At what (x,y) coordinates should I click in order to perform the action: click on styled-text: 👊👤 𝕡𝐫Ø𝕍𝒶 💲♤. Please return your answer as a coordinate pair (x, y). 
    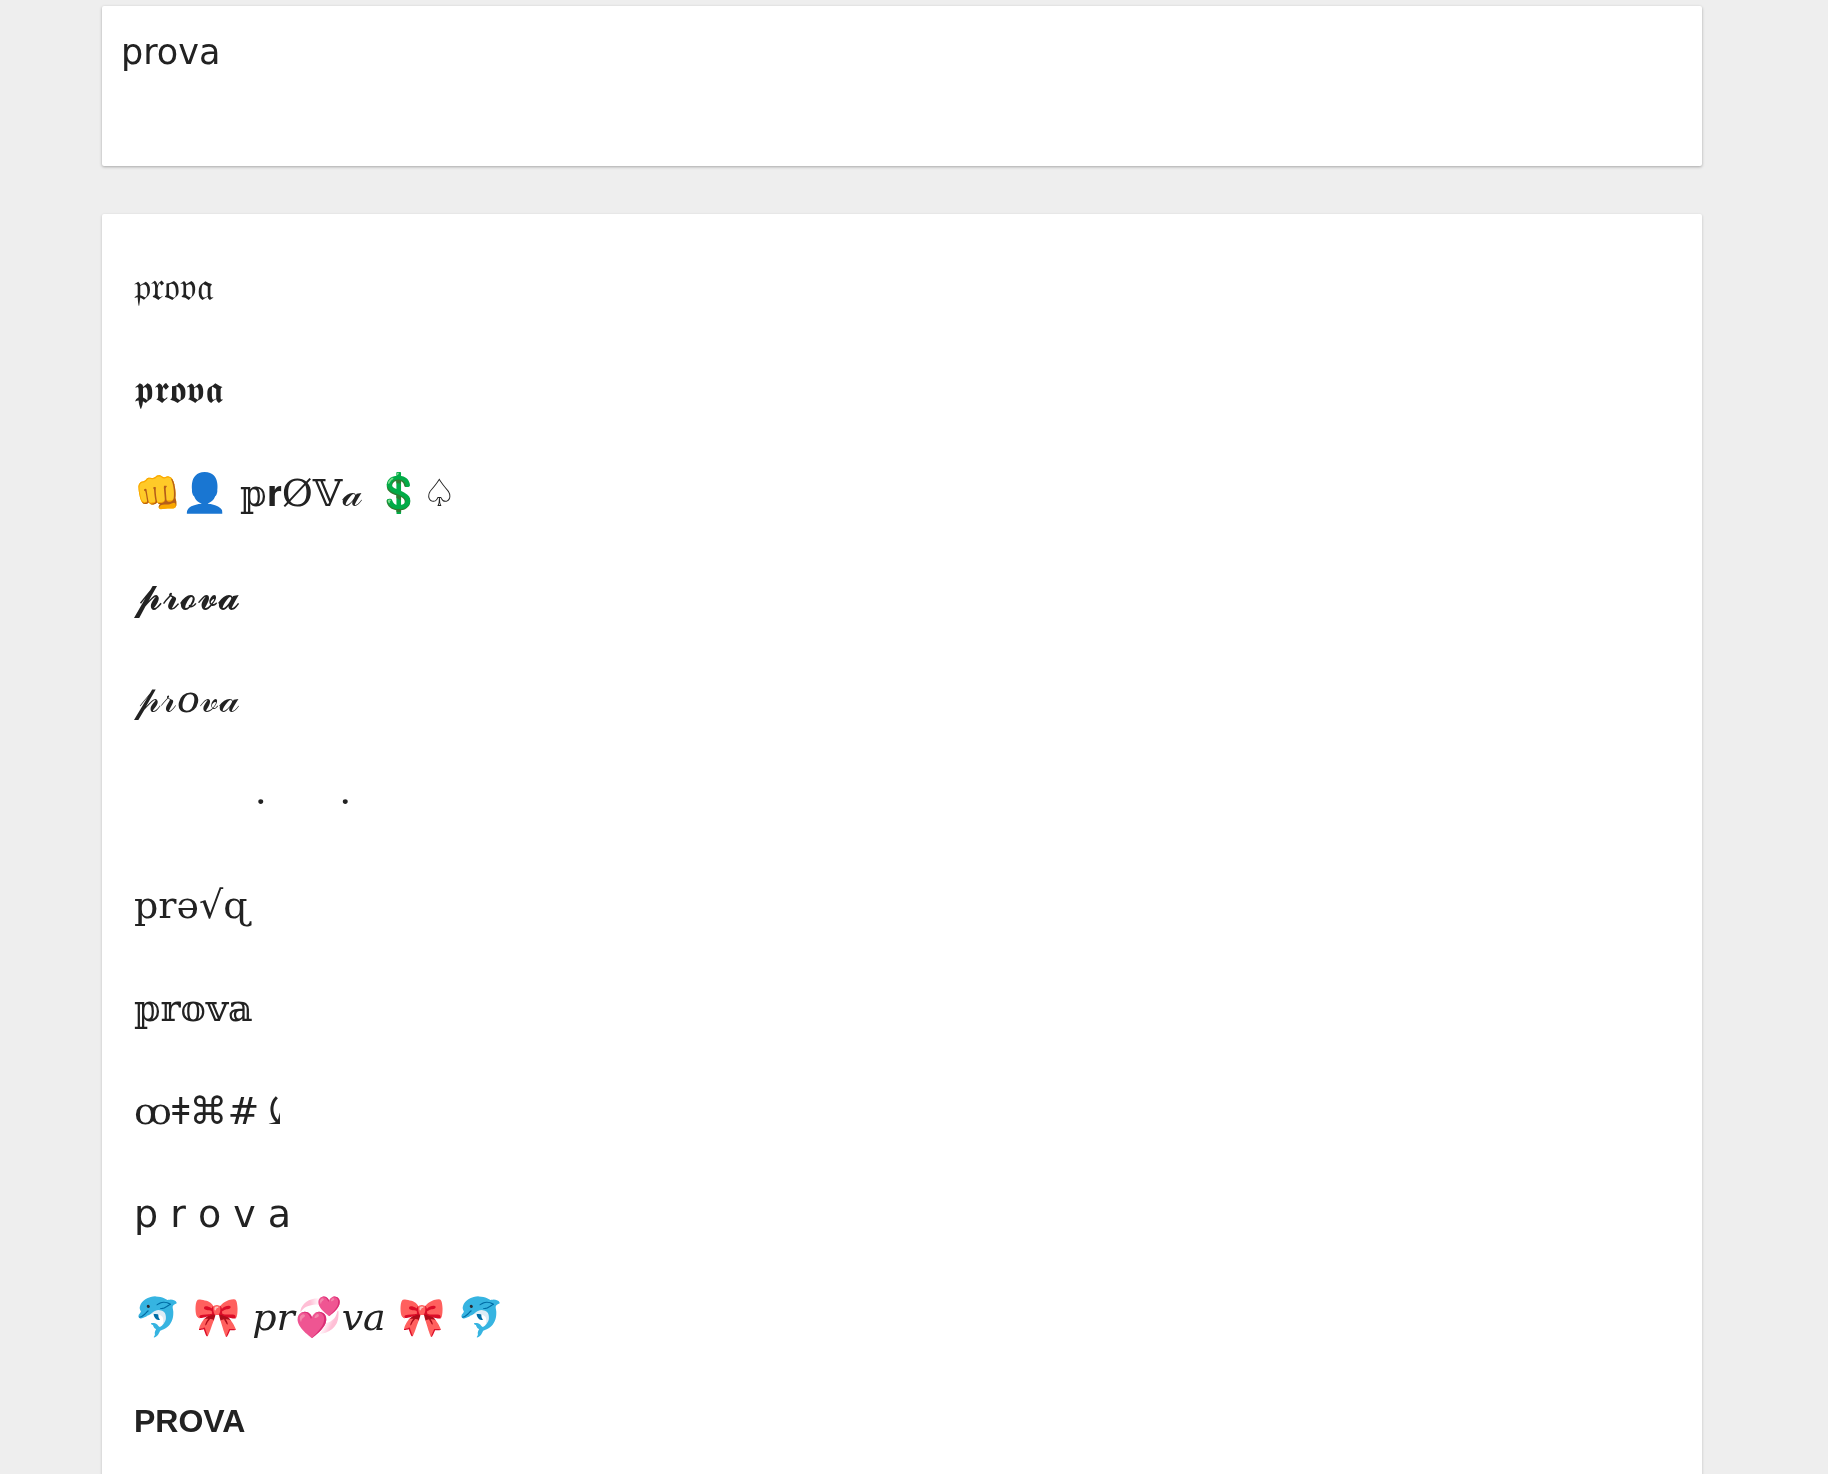
    Looking at the image, I should click on (295, 493).